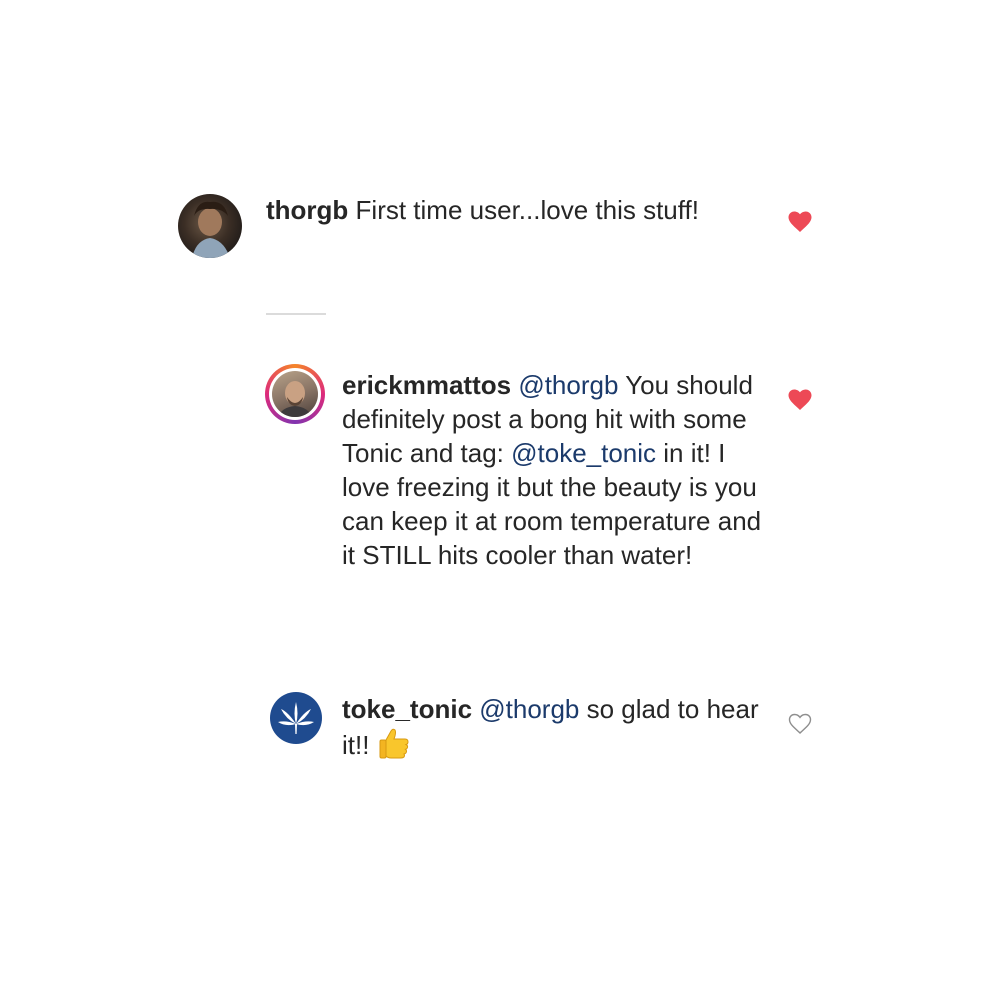 Image resolution: width=1000 pixels, height=1000 pixels. I want to click on comment-text-thorgb: First time user...love this stuff!, so click(527, 210).